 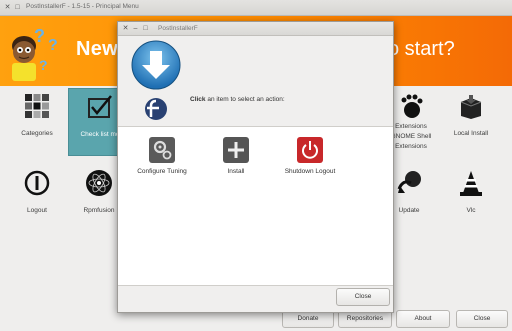 What do you see at coordinates (236, 171) in the screenshot?
I see `action-label: Install` at bounding box center [236, 171].